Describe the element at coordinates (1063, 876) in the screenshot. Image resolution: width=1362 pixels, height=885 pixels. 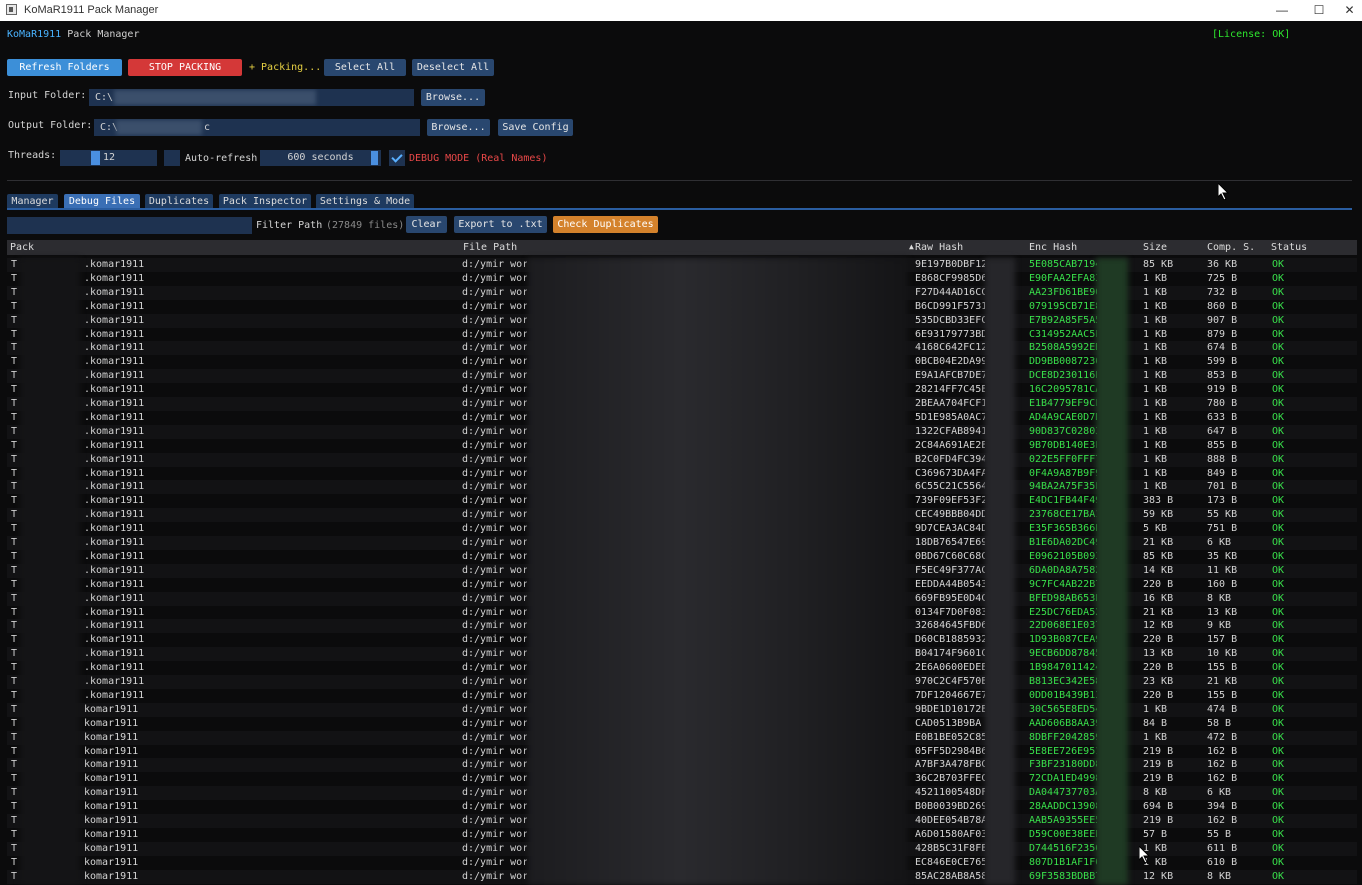
I see `cell-enc: 69F3583BDBB7` at that location.